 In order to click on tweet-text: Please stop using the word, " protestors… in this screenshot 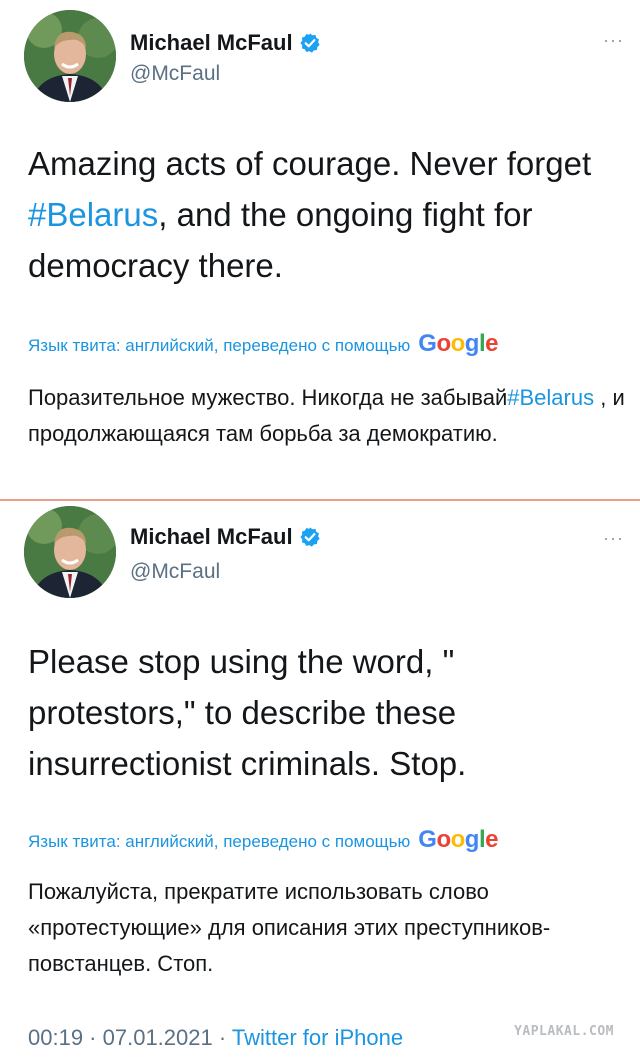, I will do `click(247, 712)`.